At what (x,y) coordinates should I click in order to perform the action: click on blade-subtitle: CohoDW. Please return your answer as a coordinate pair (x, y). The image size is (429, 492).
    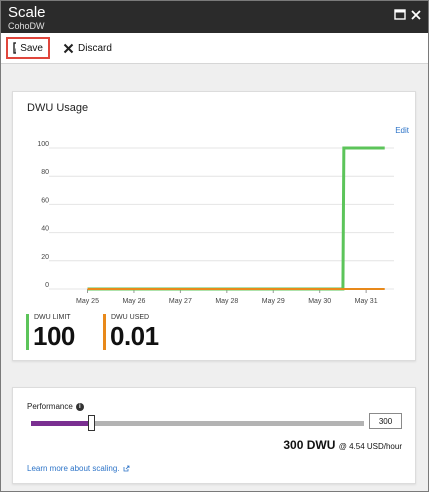
    Looking at the image, I should click on (26, 26).